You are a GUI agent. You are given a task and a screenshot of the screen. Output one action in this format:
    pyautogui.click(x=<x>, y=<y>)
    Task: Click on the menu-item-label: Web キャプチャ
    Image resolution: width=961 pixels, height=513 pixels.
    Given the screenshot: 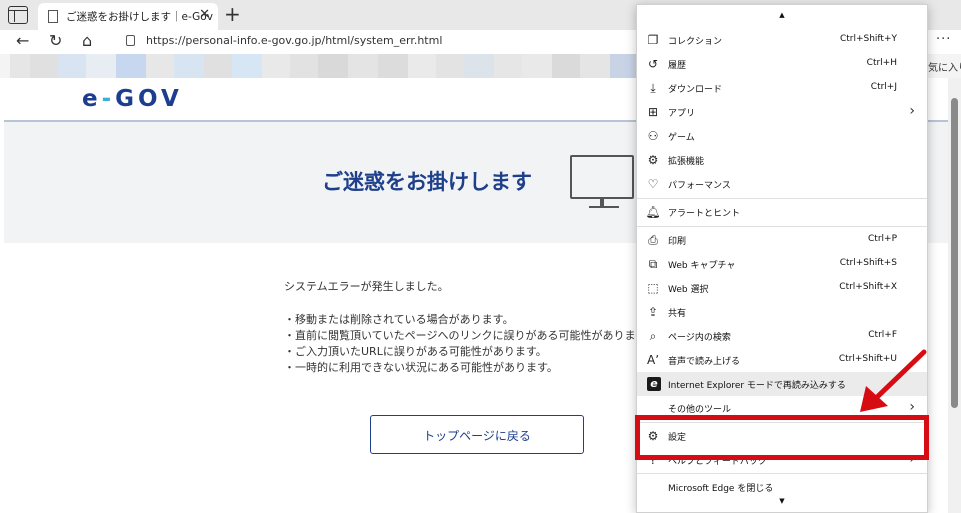 What is the action you would take?
    pyautogui.click(x=702, y=266)
    